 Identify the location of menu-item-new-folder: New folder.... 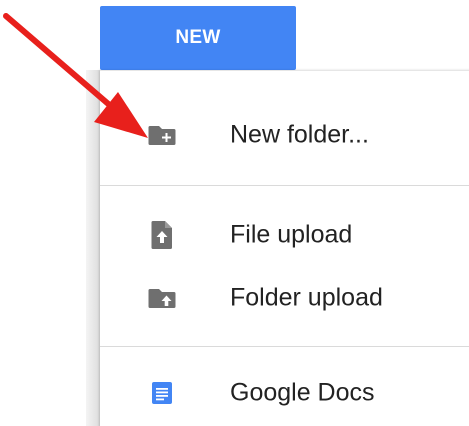
(284, 135).